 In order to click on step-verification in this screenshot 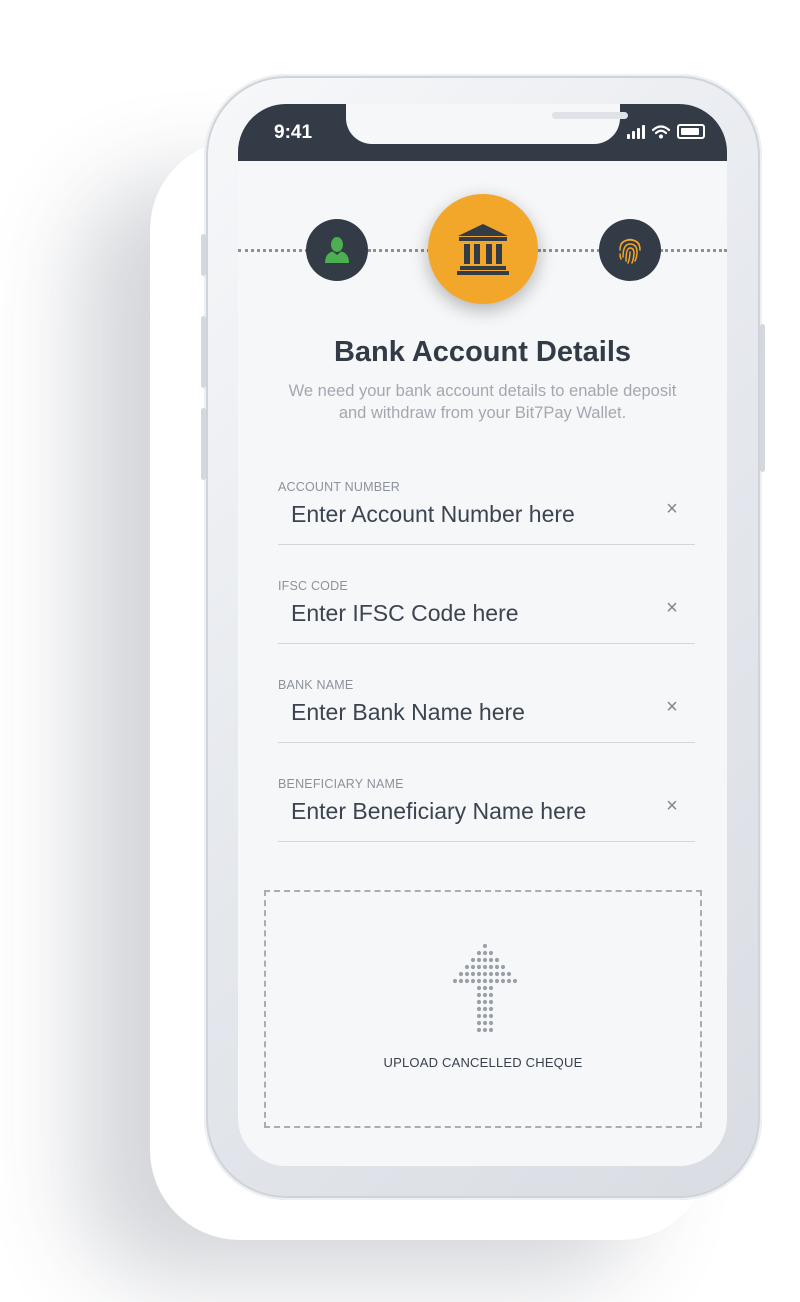, I will do `click(630, 250)`.